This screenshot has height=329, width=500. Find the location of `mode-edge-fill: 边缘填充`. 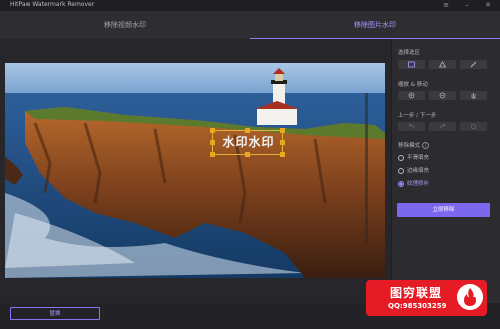

mode-edge-fill: 边缘填充 is located at coordinates (413, 170).